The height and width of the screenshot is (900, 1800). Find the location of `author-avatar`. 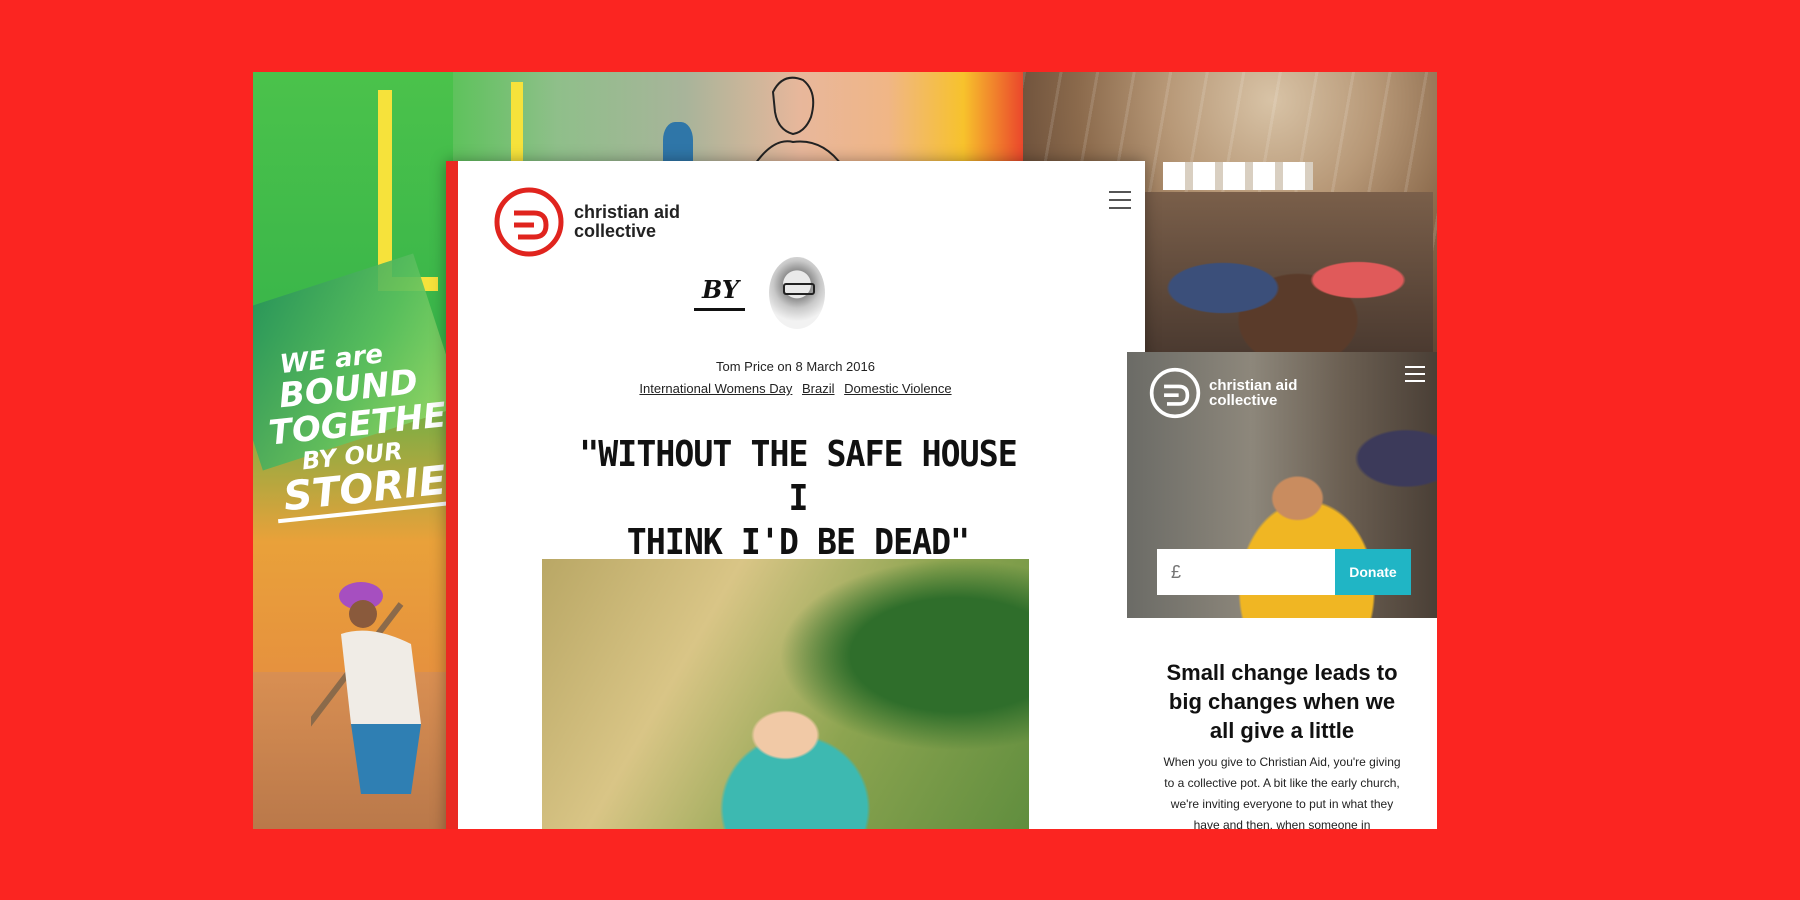

author-avatar is located at coordinates (797, 293).